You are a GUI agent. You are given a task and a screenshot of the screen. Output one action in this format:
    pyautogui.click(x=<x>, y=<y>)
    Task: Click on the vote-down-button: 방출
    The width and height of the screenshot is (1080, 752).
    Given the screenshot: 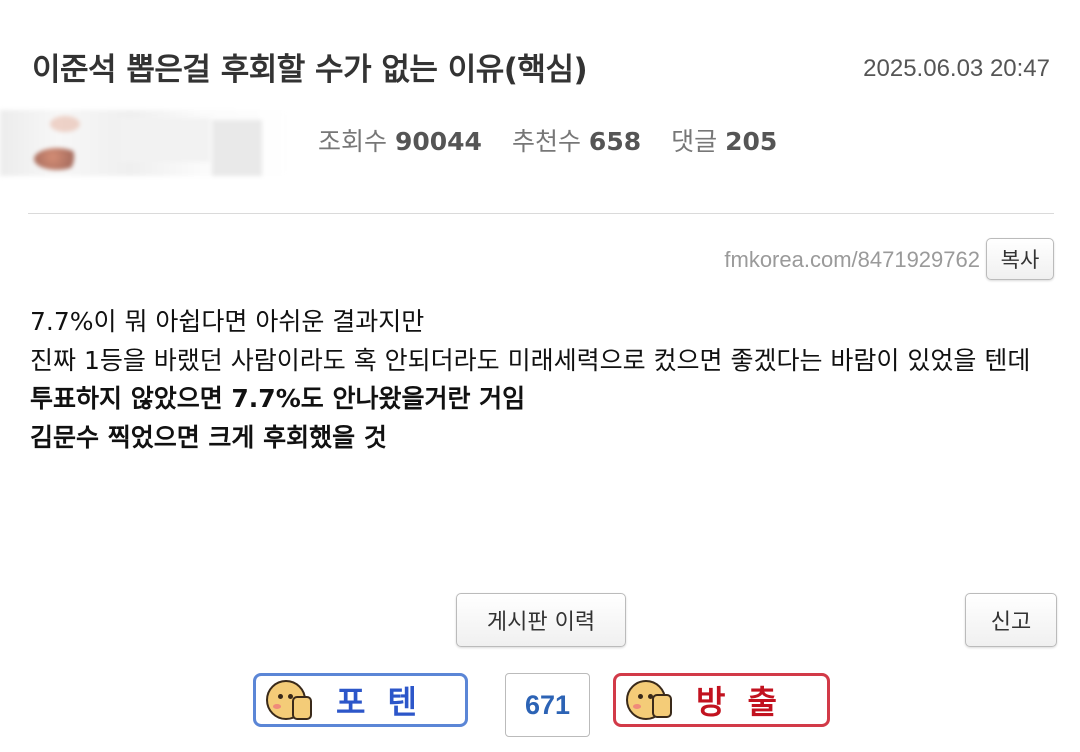 What is the action you would take?
    pyautogui.click(x=721, y=700)
    